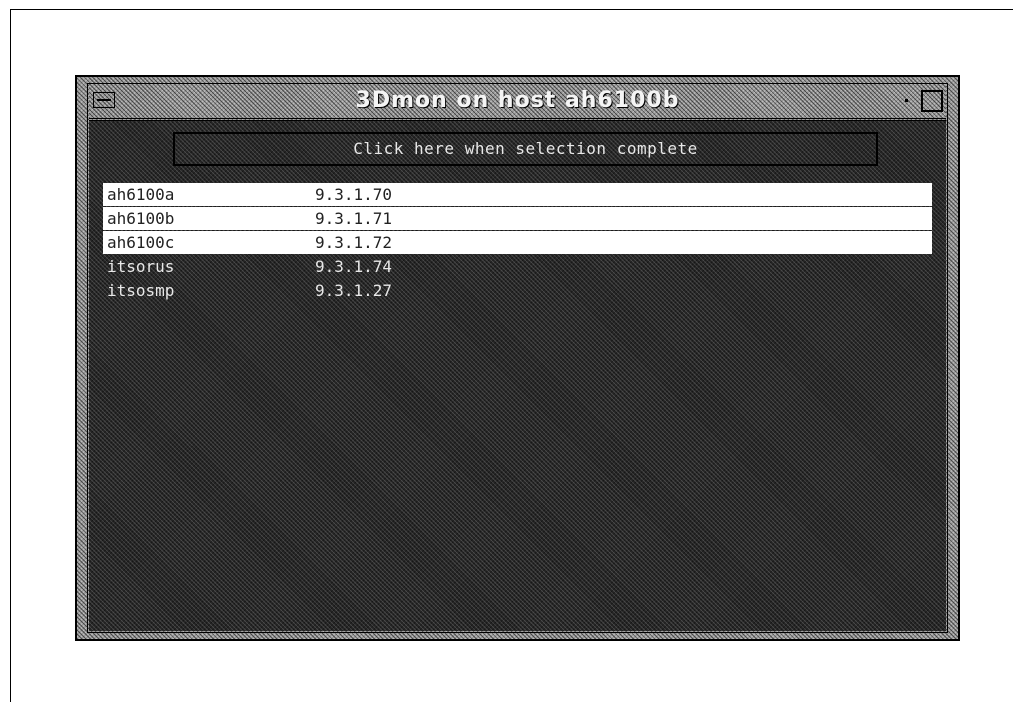  What do you see at coordinates (932, 101) in the screenshot?
I see `maximize-icon` at bounding box center [932, 101].